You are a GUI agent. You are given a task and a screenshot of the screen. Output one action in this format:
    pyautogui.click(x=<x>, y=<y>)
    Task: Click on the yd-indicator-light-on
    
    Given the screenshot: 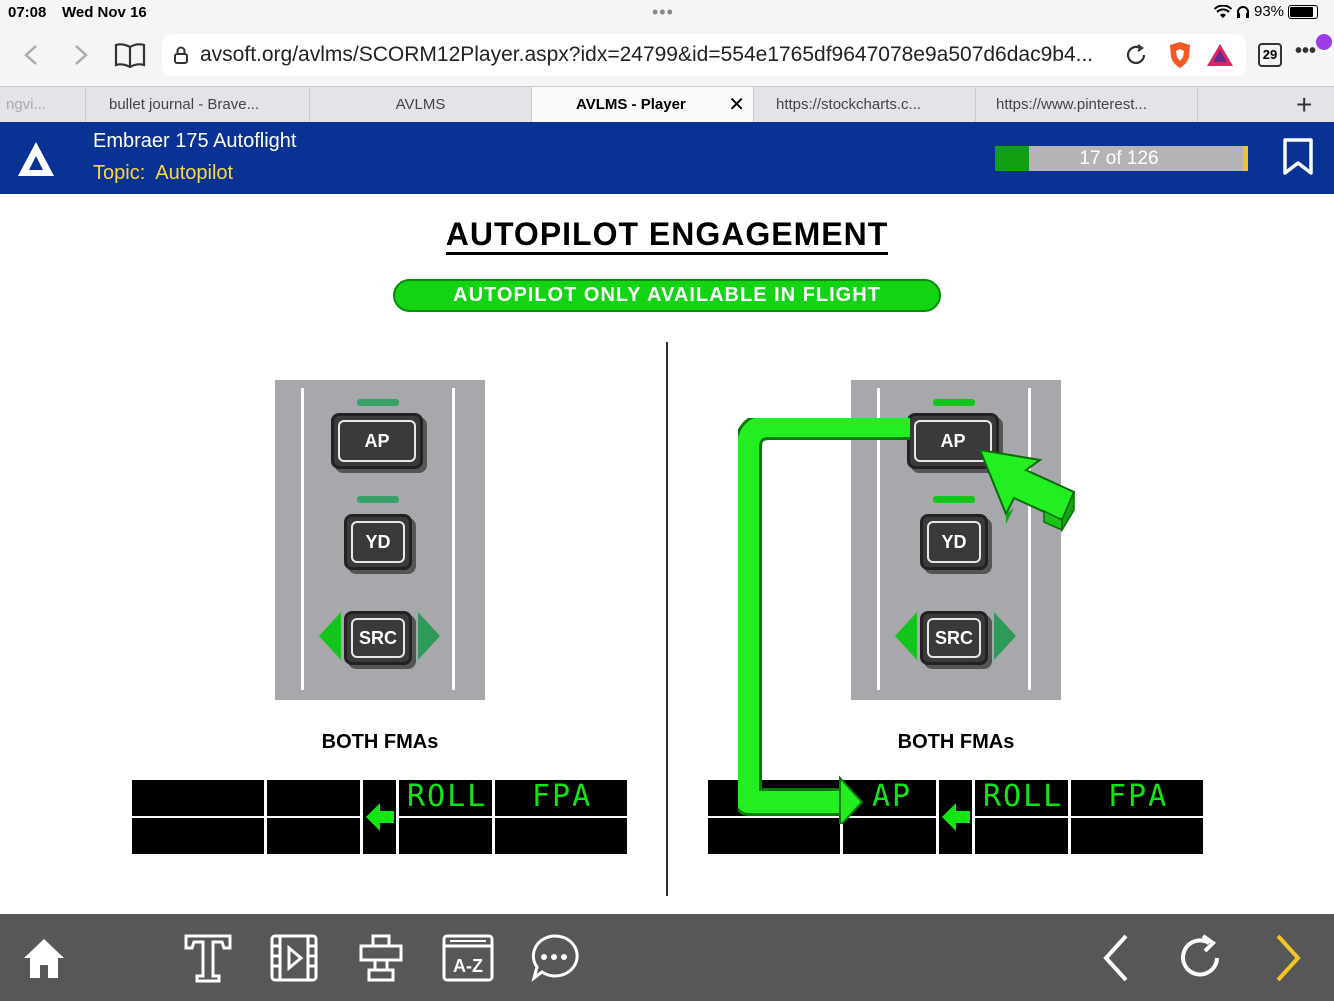 What is the action you would take?
    pyautogui.click(x=954, y=499)
    